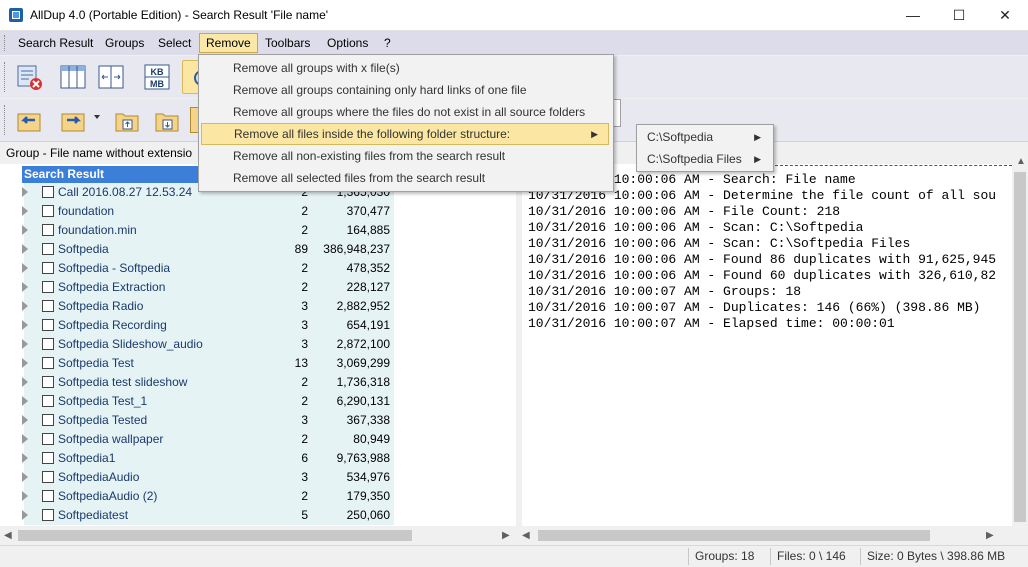 Image resolution: width=1028 pixels, height=567 pixels. What do you see at coordinates (111, 77) in the screenshot?
I see `fit-columns-button` at bounding box center [111, 77].